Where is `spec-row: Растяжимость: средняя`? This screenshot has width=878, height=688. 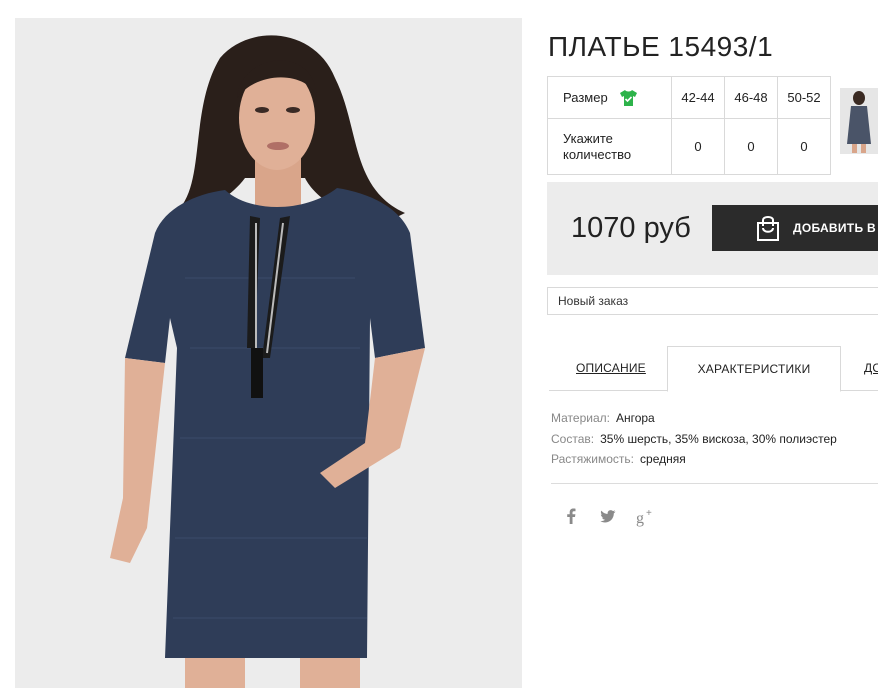 spec-row: Растяжимость: средняя is located at coordinates (694, 459).